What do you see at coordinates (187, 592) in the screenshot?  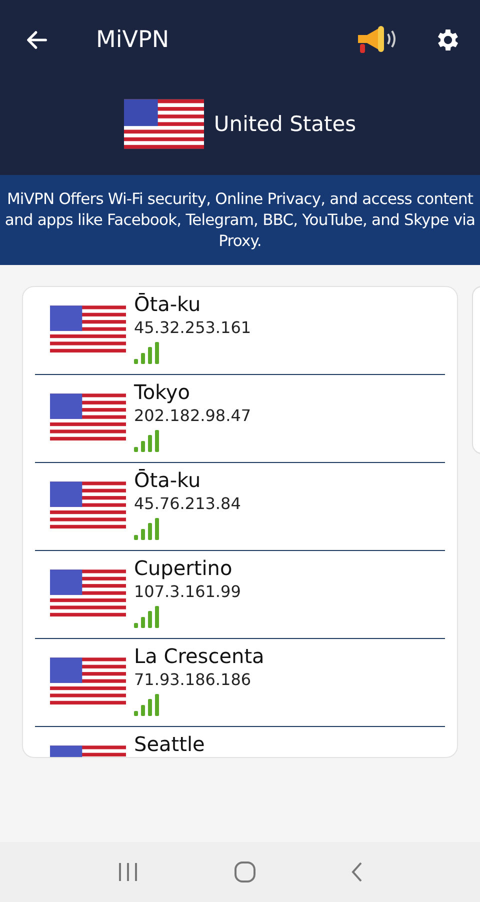 I see `server-ip: 107.3.161.99` at bounding box center [187, 592].